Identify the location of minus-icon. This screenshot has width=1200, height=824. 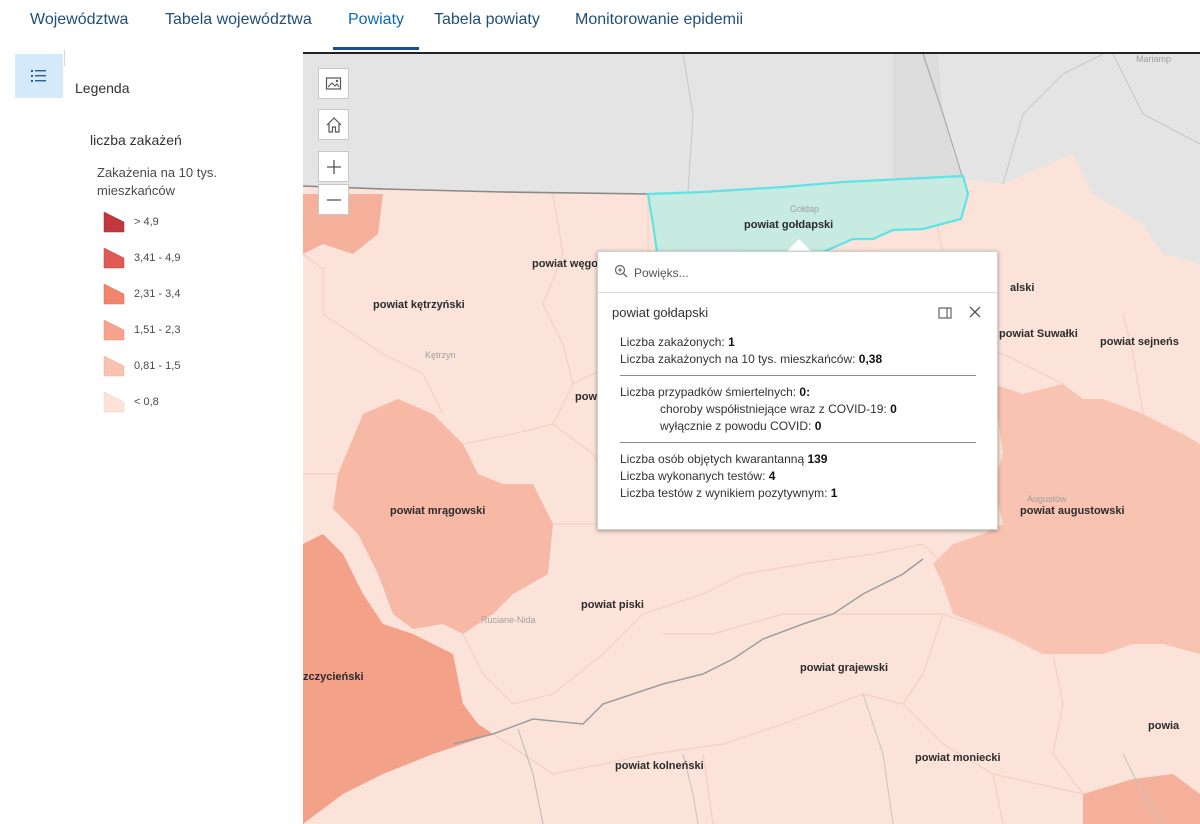
(334, 200).